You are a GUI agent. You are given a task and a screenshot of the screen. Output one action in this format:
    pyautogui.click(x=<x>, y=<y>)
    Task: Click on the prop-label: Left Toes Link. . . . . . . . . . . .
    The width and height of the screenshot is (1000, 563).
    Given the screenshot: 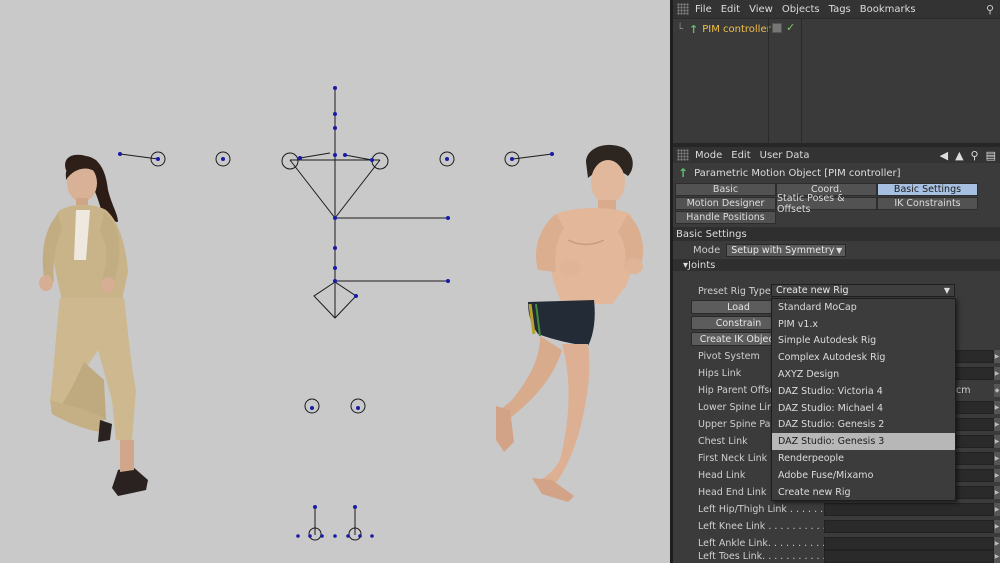 What is the action you would take?
    pyautogui.click(x=765, y=556)
    